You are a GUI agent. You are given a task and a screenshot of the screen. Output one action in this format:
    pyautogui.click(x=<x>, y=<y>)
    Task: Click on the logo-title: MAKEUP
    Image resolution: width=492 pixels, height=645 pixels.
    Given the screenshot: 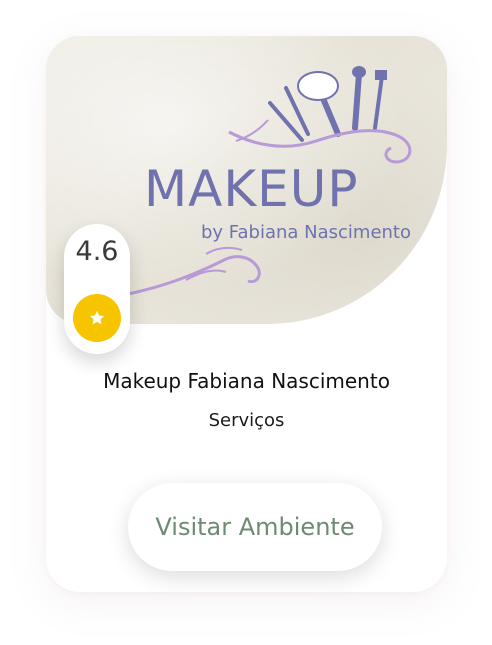 What is the action you would take?
    pyautogui.click(x=251, y=189)
    